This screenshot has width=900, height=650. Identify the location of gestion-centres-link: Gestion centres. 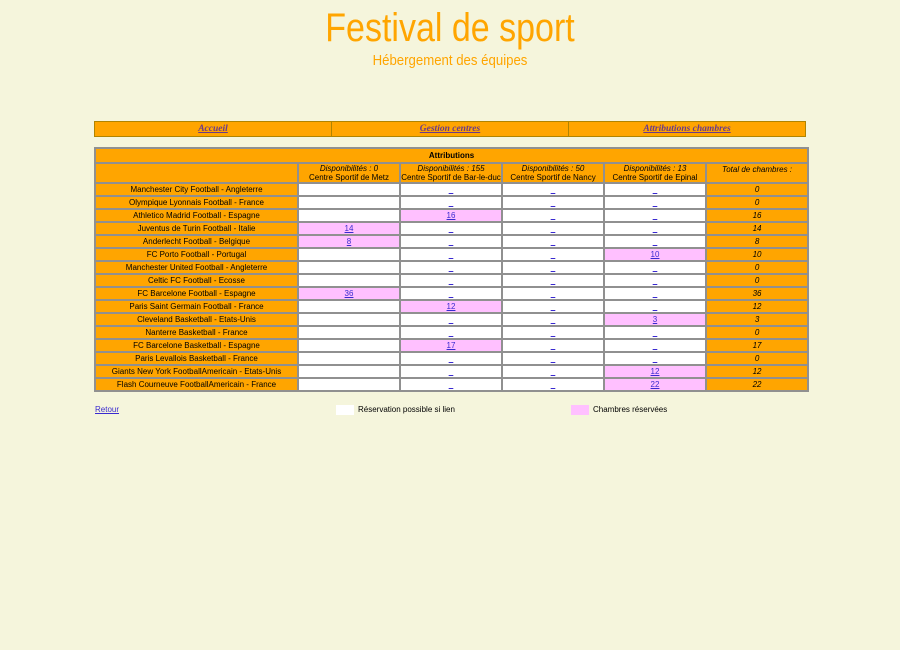
(450, 129).